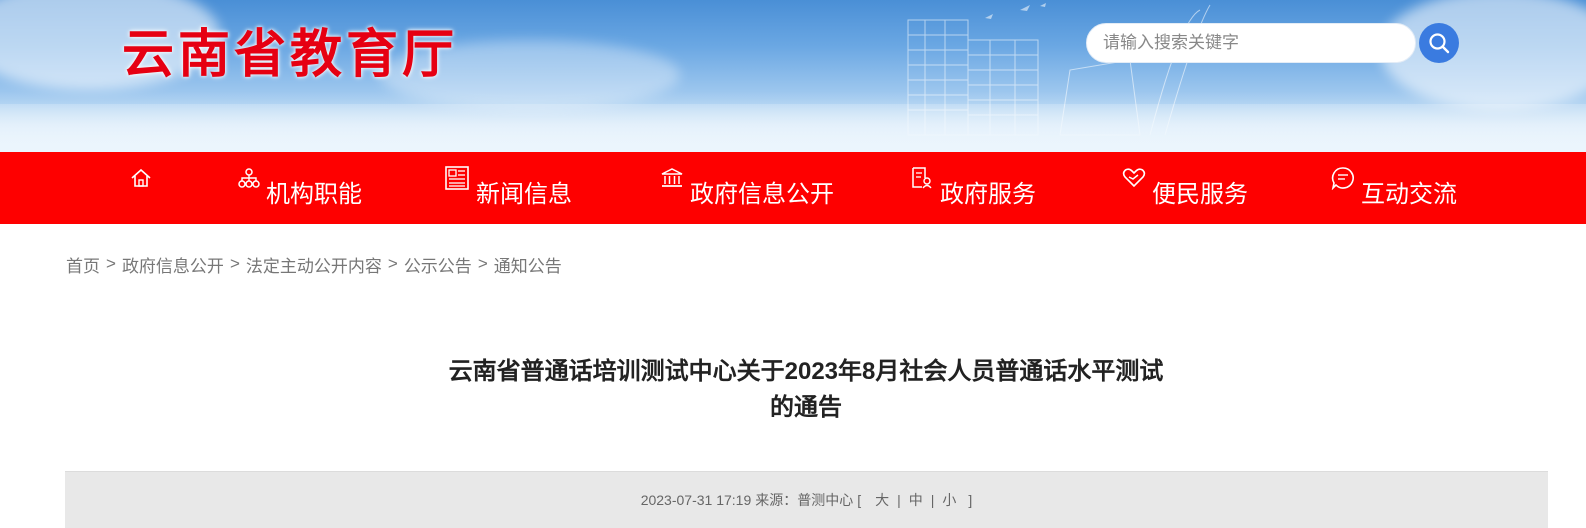 This screenshot has width=1586, height=528. I want to click on government-building-icon, so click(672, 181).